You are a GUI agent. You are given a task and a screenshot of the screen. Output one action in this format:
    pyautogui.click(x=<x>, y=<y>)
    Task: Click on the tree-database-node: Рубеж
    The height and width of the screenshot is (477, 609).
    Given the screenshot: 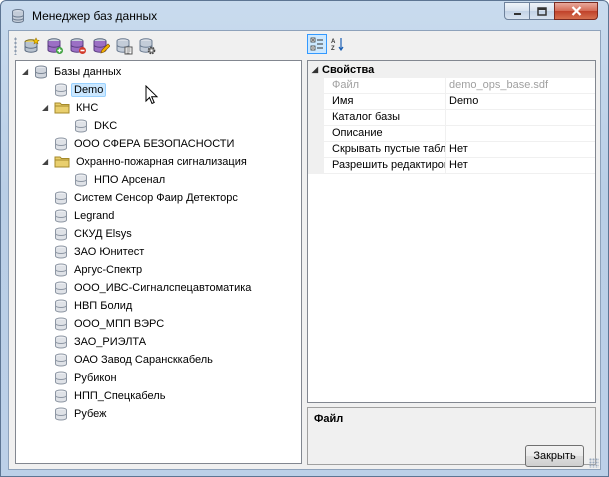 What is the action you would take?
    pyautogui.click(x=82, y=414)
    